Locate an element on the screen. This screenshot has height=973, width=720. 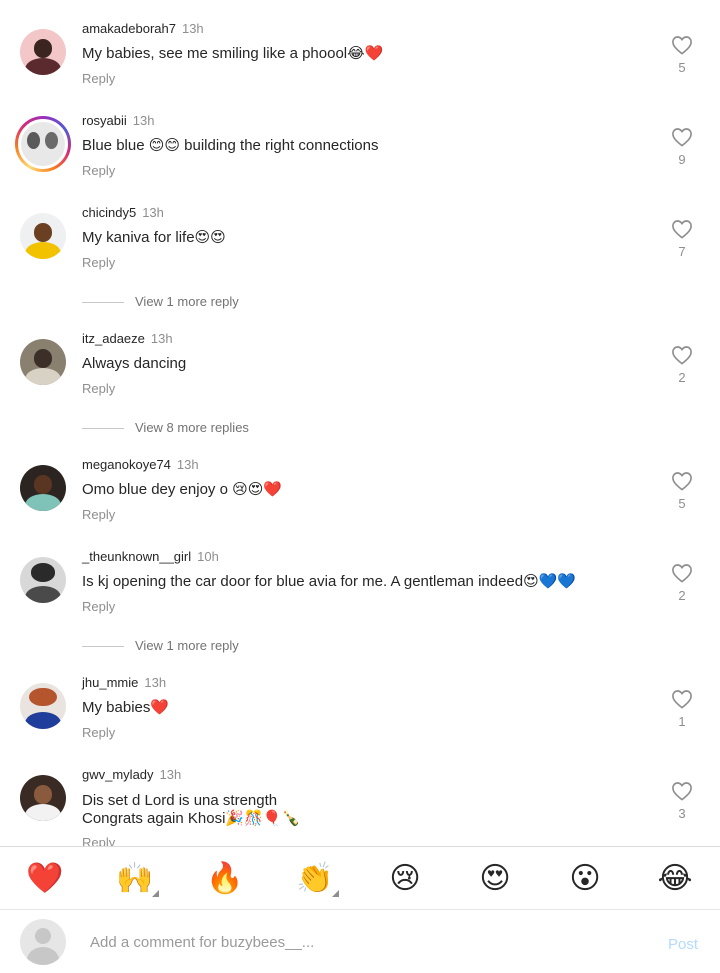
surprised-face-emoji-button: 😮 is located at coordinates (585, 879).